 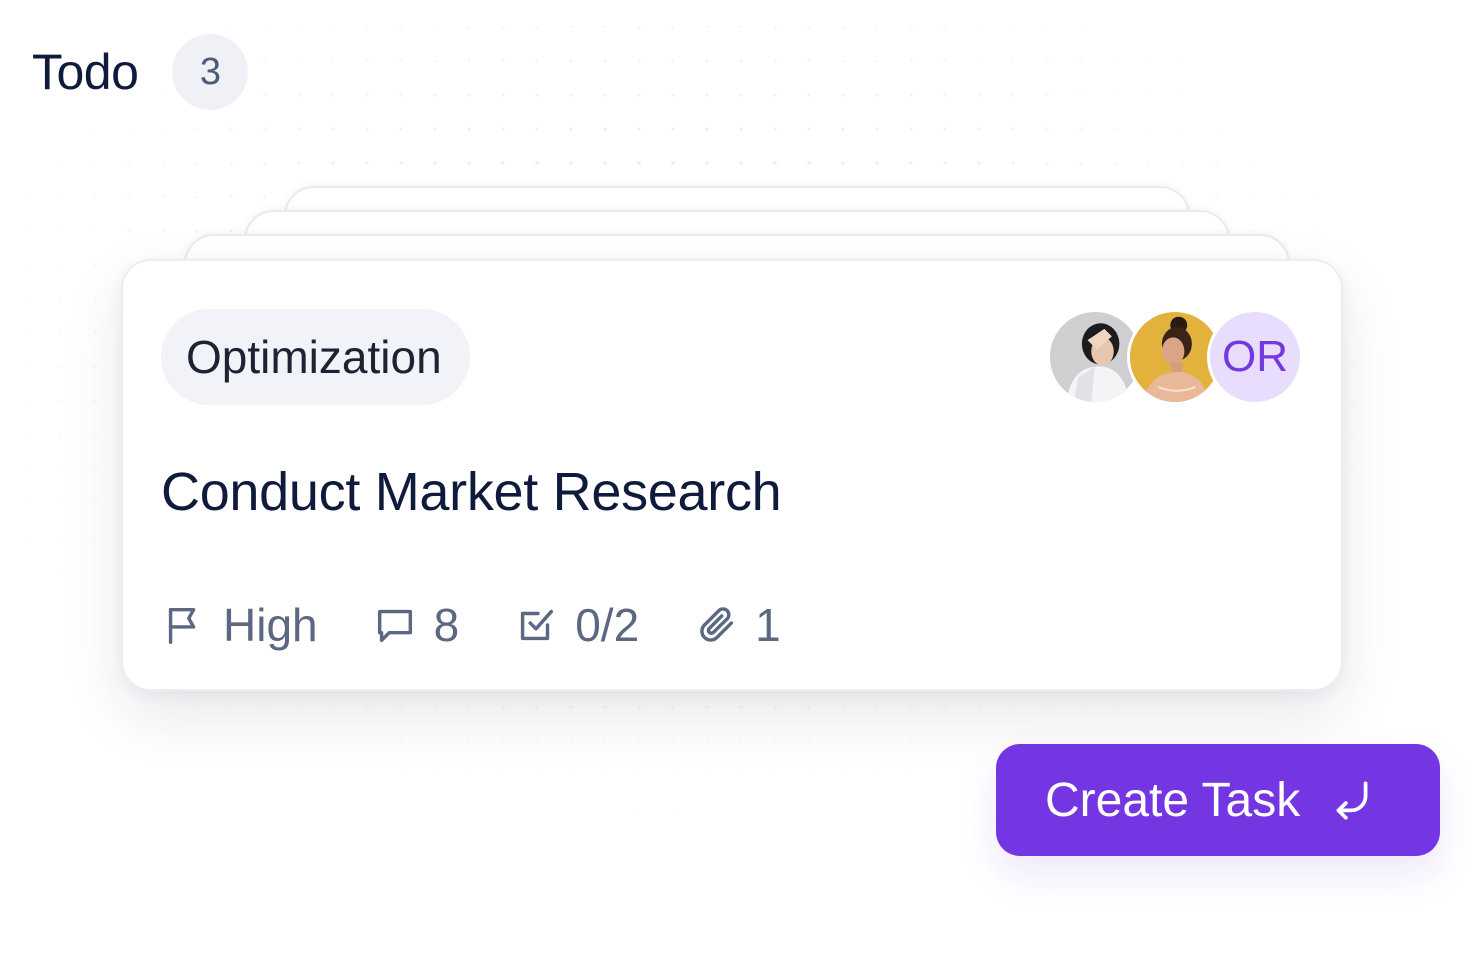 What do you see at coordinates (1255, 357) in the screenshot?
I see `avatar-initials: OR` at bounding box center [1255, 357].